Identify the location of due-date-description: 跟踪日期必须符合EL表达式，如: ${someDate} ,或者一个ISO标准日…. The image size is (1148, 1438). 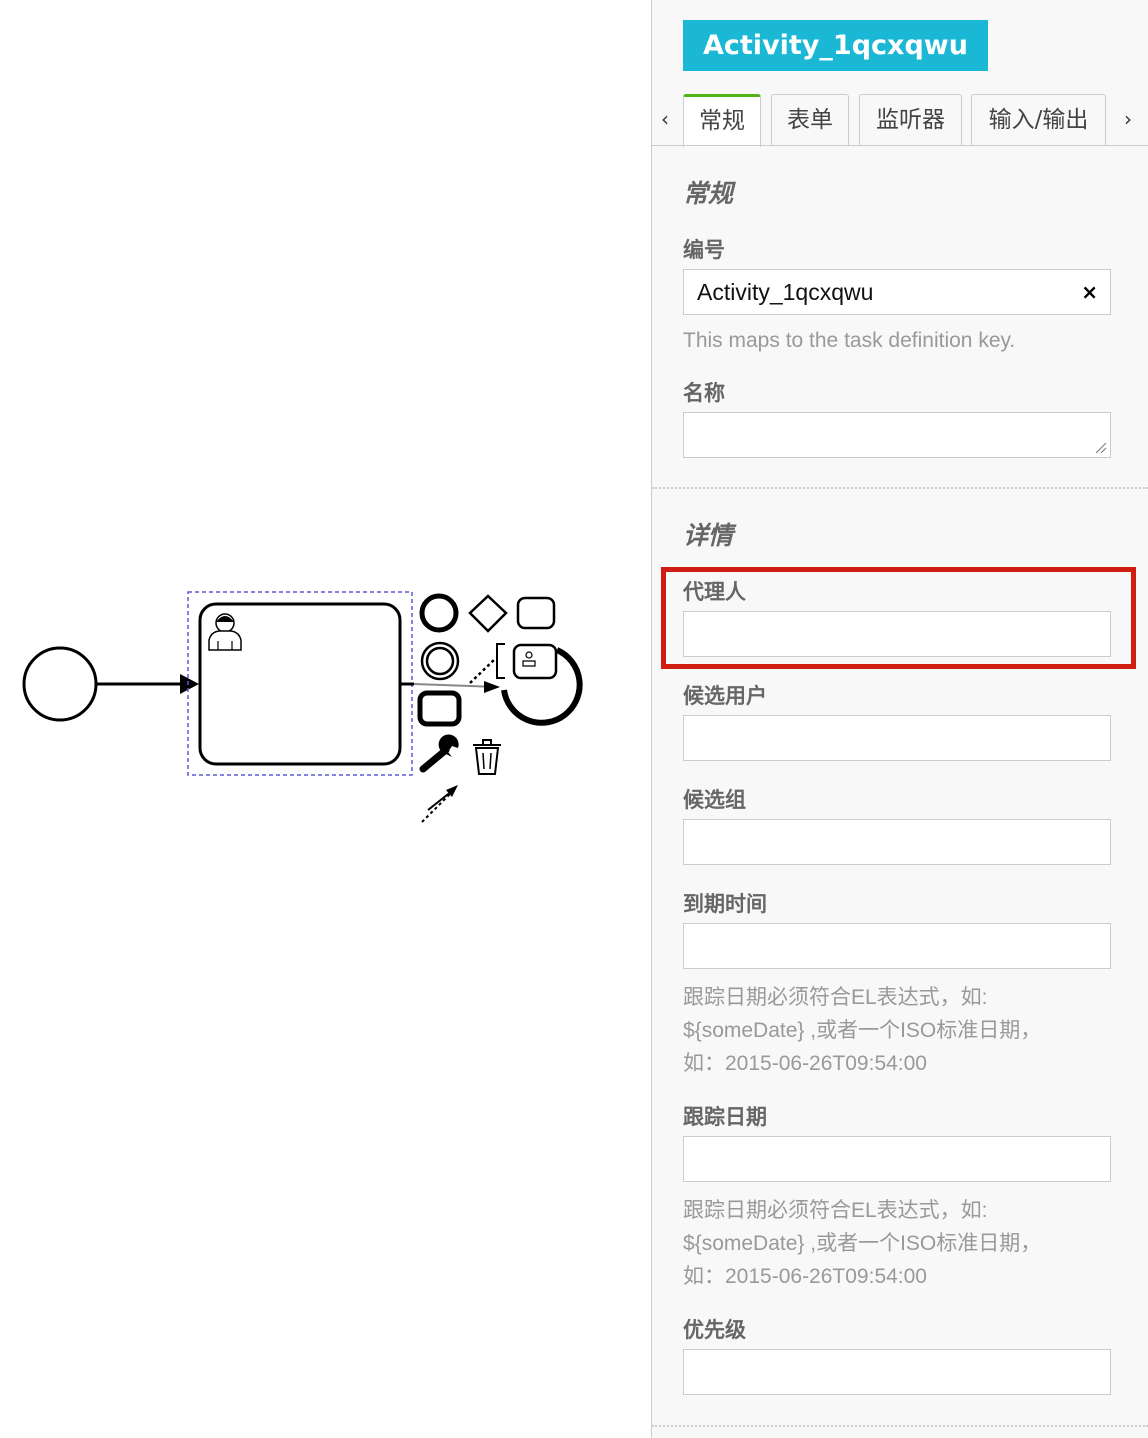
(893, 1030).